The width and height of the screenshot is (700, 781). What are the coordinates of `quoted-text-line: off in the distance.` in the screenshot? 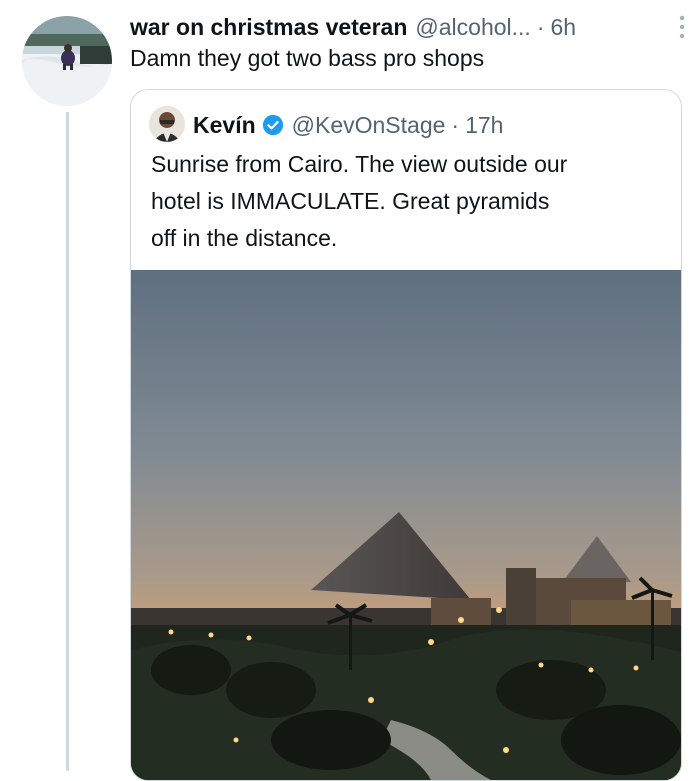 It's located at (244, 238).